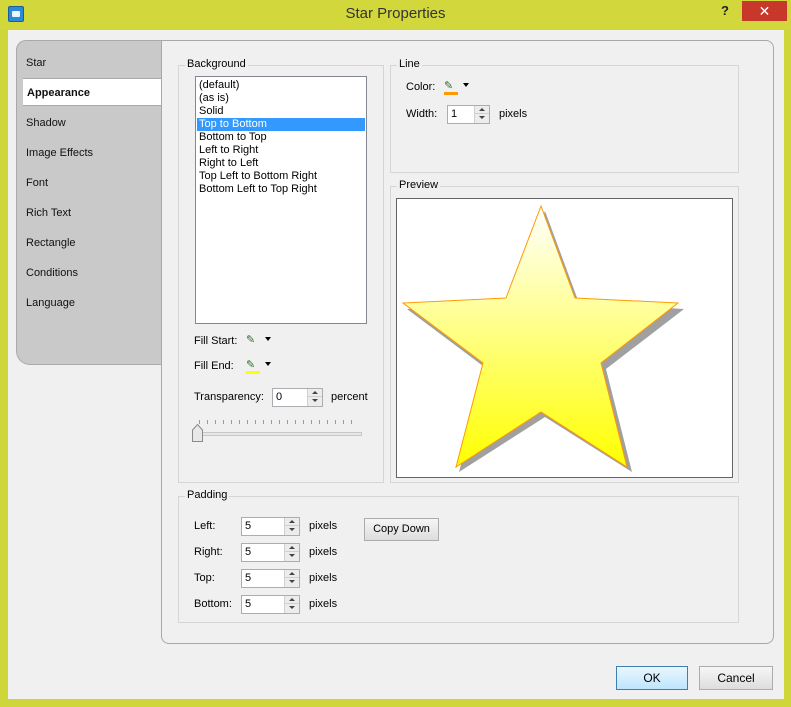 Image resolution: width=791 pixels, height=707 pixels. Describe the element at coordinates (216, 341) in the screenshot. I see `fill-start-label: Fill Start:` at that location.